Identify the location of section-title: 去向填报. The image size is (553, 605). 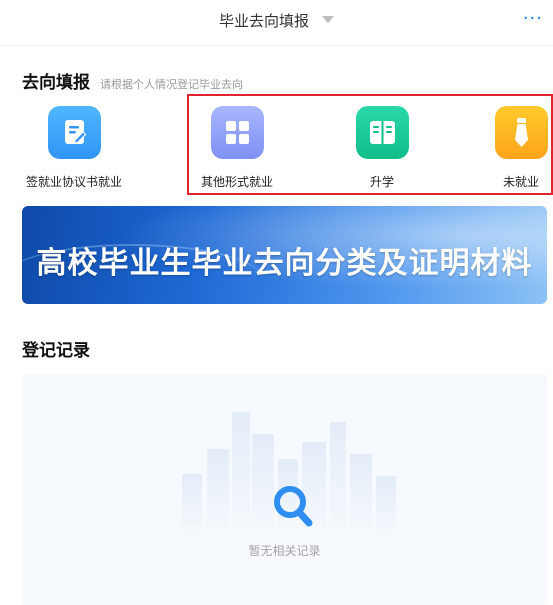
(56, 83).